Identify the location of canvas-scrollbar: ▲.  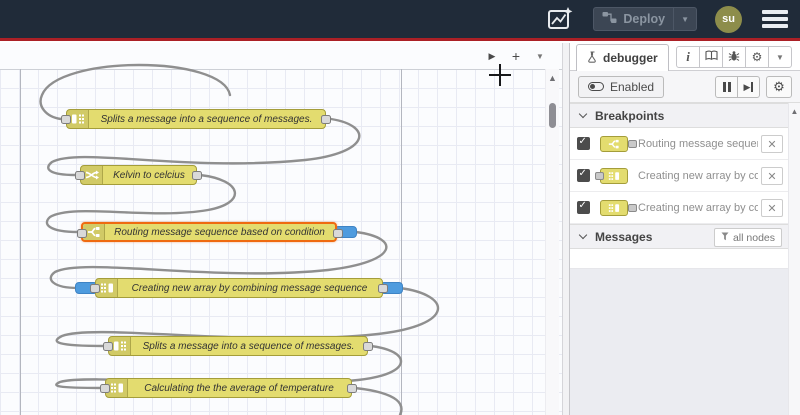
(552, 242).